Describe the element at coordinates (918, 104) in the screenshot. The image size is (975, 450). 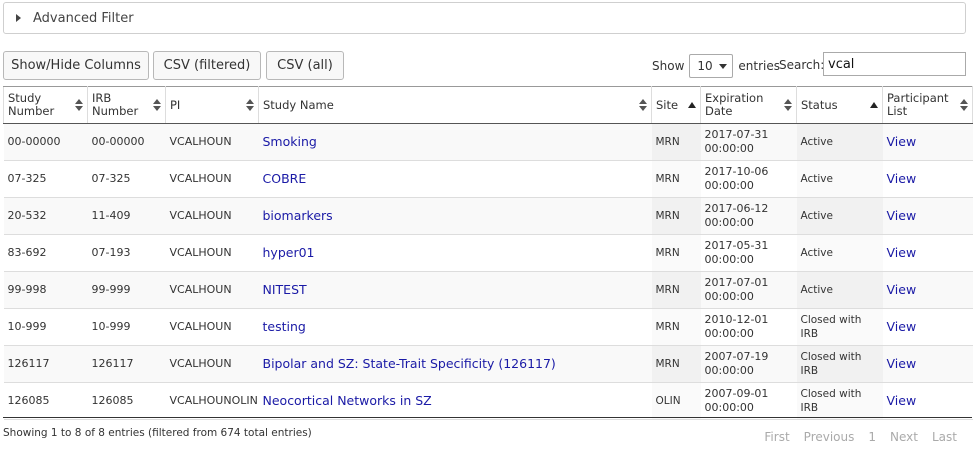
I see `column-header-label: Participant List` at that location.